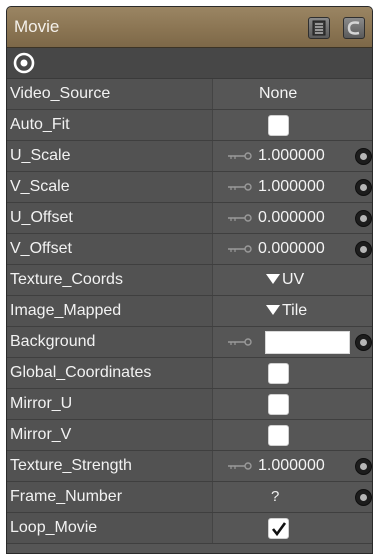  What do you see at coordinates (278, 94) in the screenshot?
I see `video-source-value: None` at bounding box center [278, 94].